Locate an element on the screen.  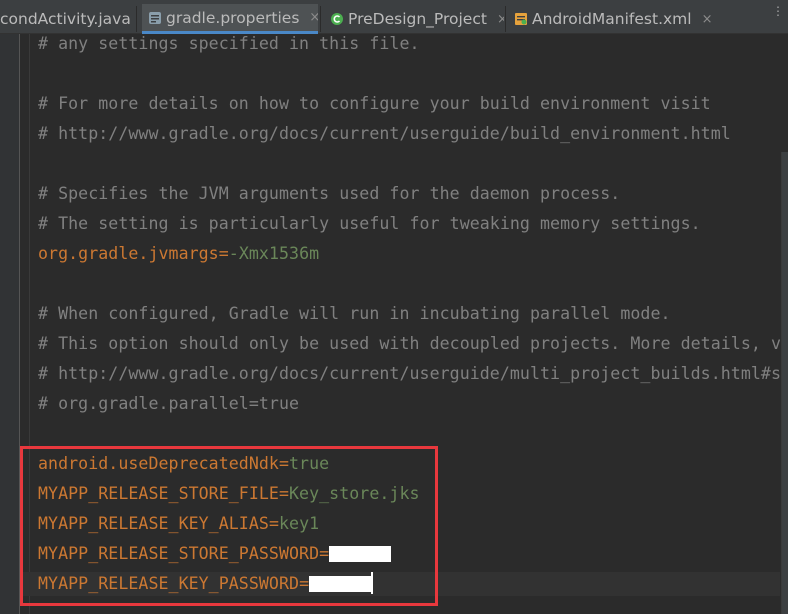
comment-text: # org.gradle.parallel=true is located at coordinates (169, 403).